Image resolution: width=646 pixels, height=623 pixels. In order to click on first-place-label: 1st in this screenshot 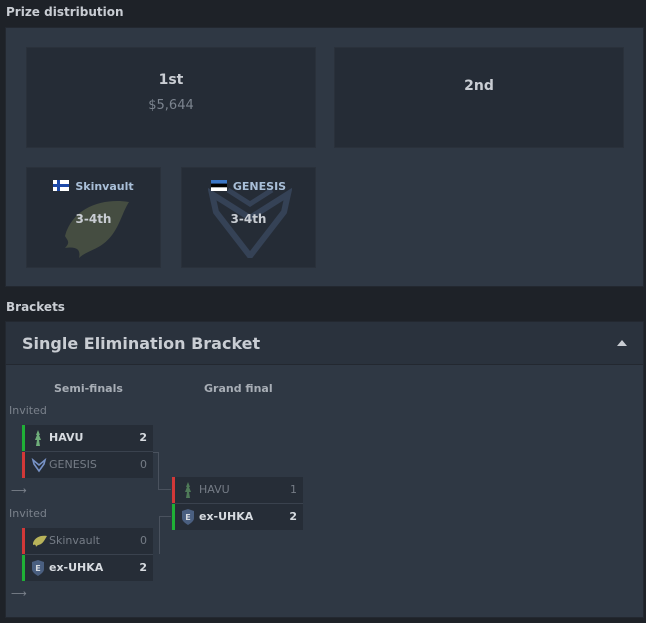, I will do `click(171, 80)`.